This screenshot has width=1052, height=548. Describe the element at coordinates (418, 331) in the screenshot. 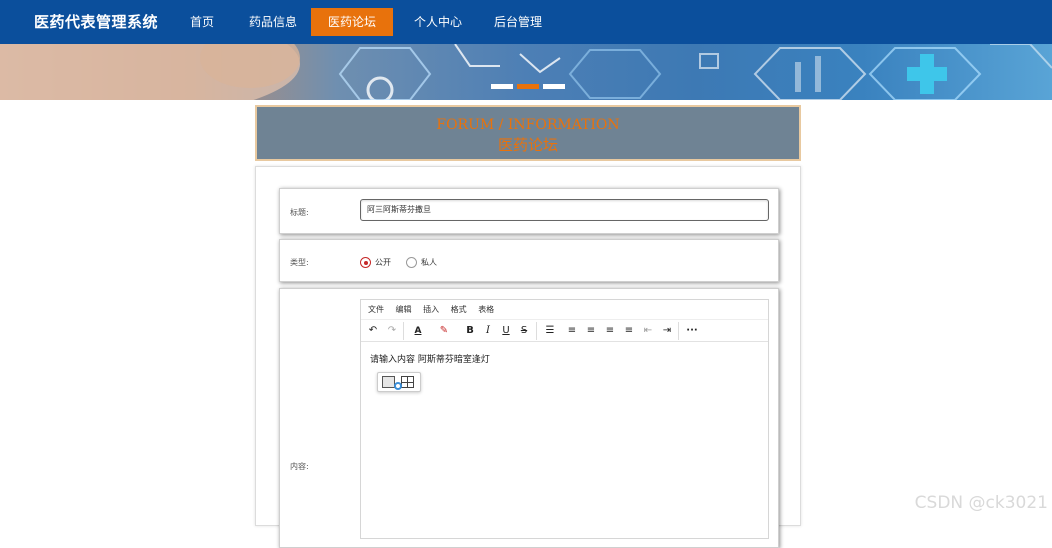

I see `text-color-icon: A` at that location.